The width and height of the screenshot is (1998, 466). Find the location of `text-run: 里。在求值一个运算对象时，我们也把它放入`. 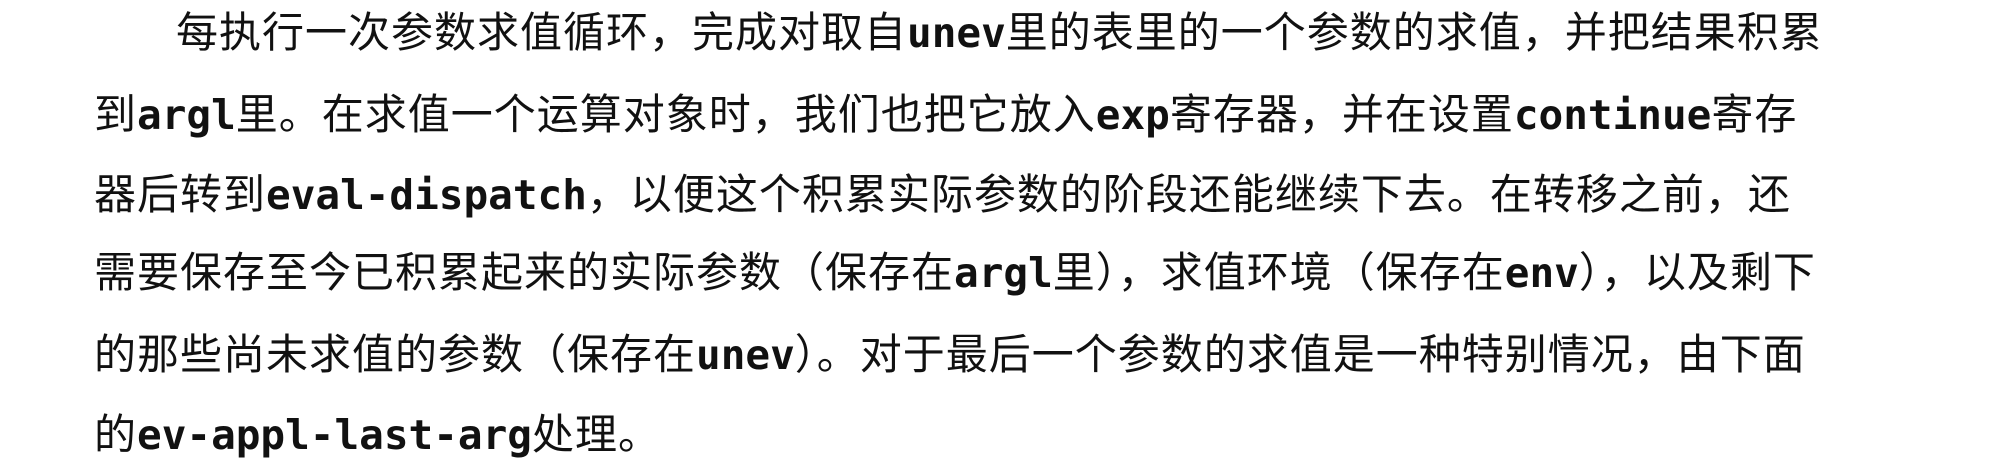

text-run: 里。在求值一个运算对象时，我们也把它放入 is located at coordinates (665, 114).